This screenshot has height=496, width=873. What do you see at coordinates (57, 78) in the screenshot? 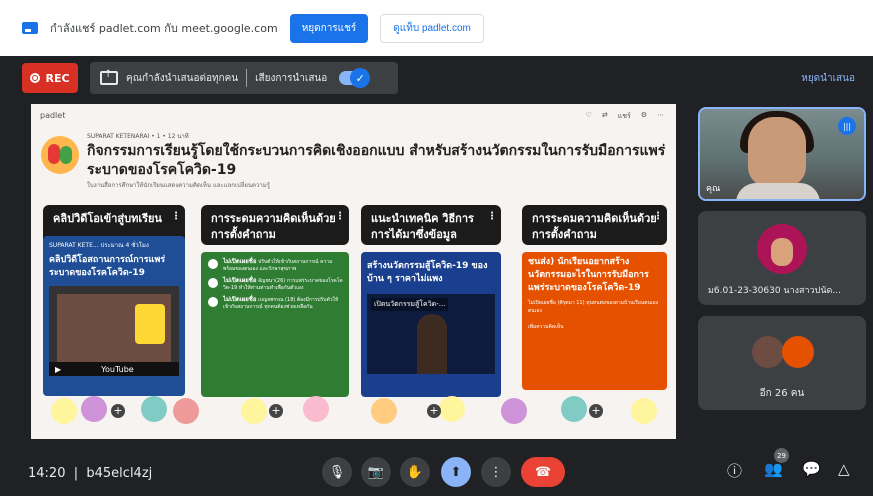
I see `rec-label: REC` at bounding box center [57, 78].